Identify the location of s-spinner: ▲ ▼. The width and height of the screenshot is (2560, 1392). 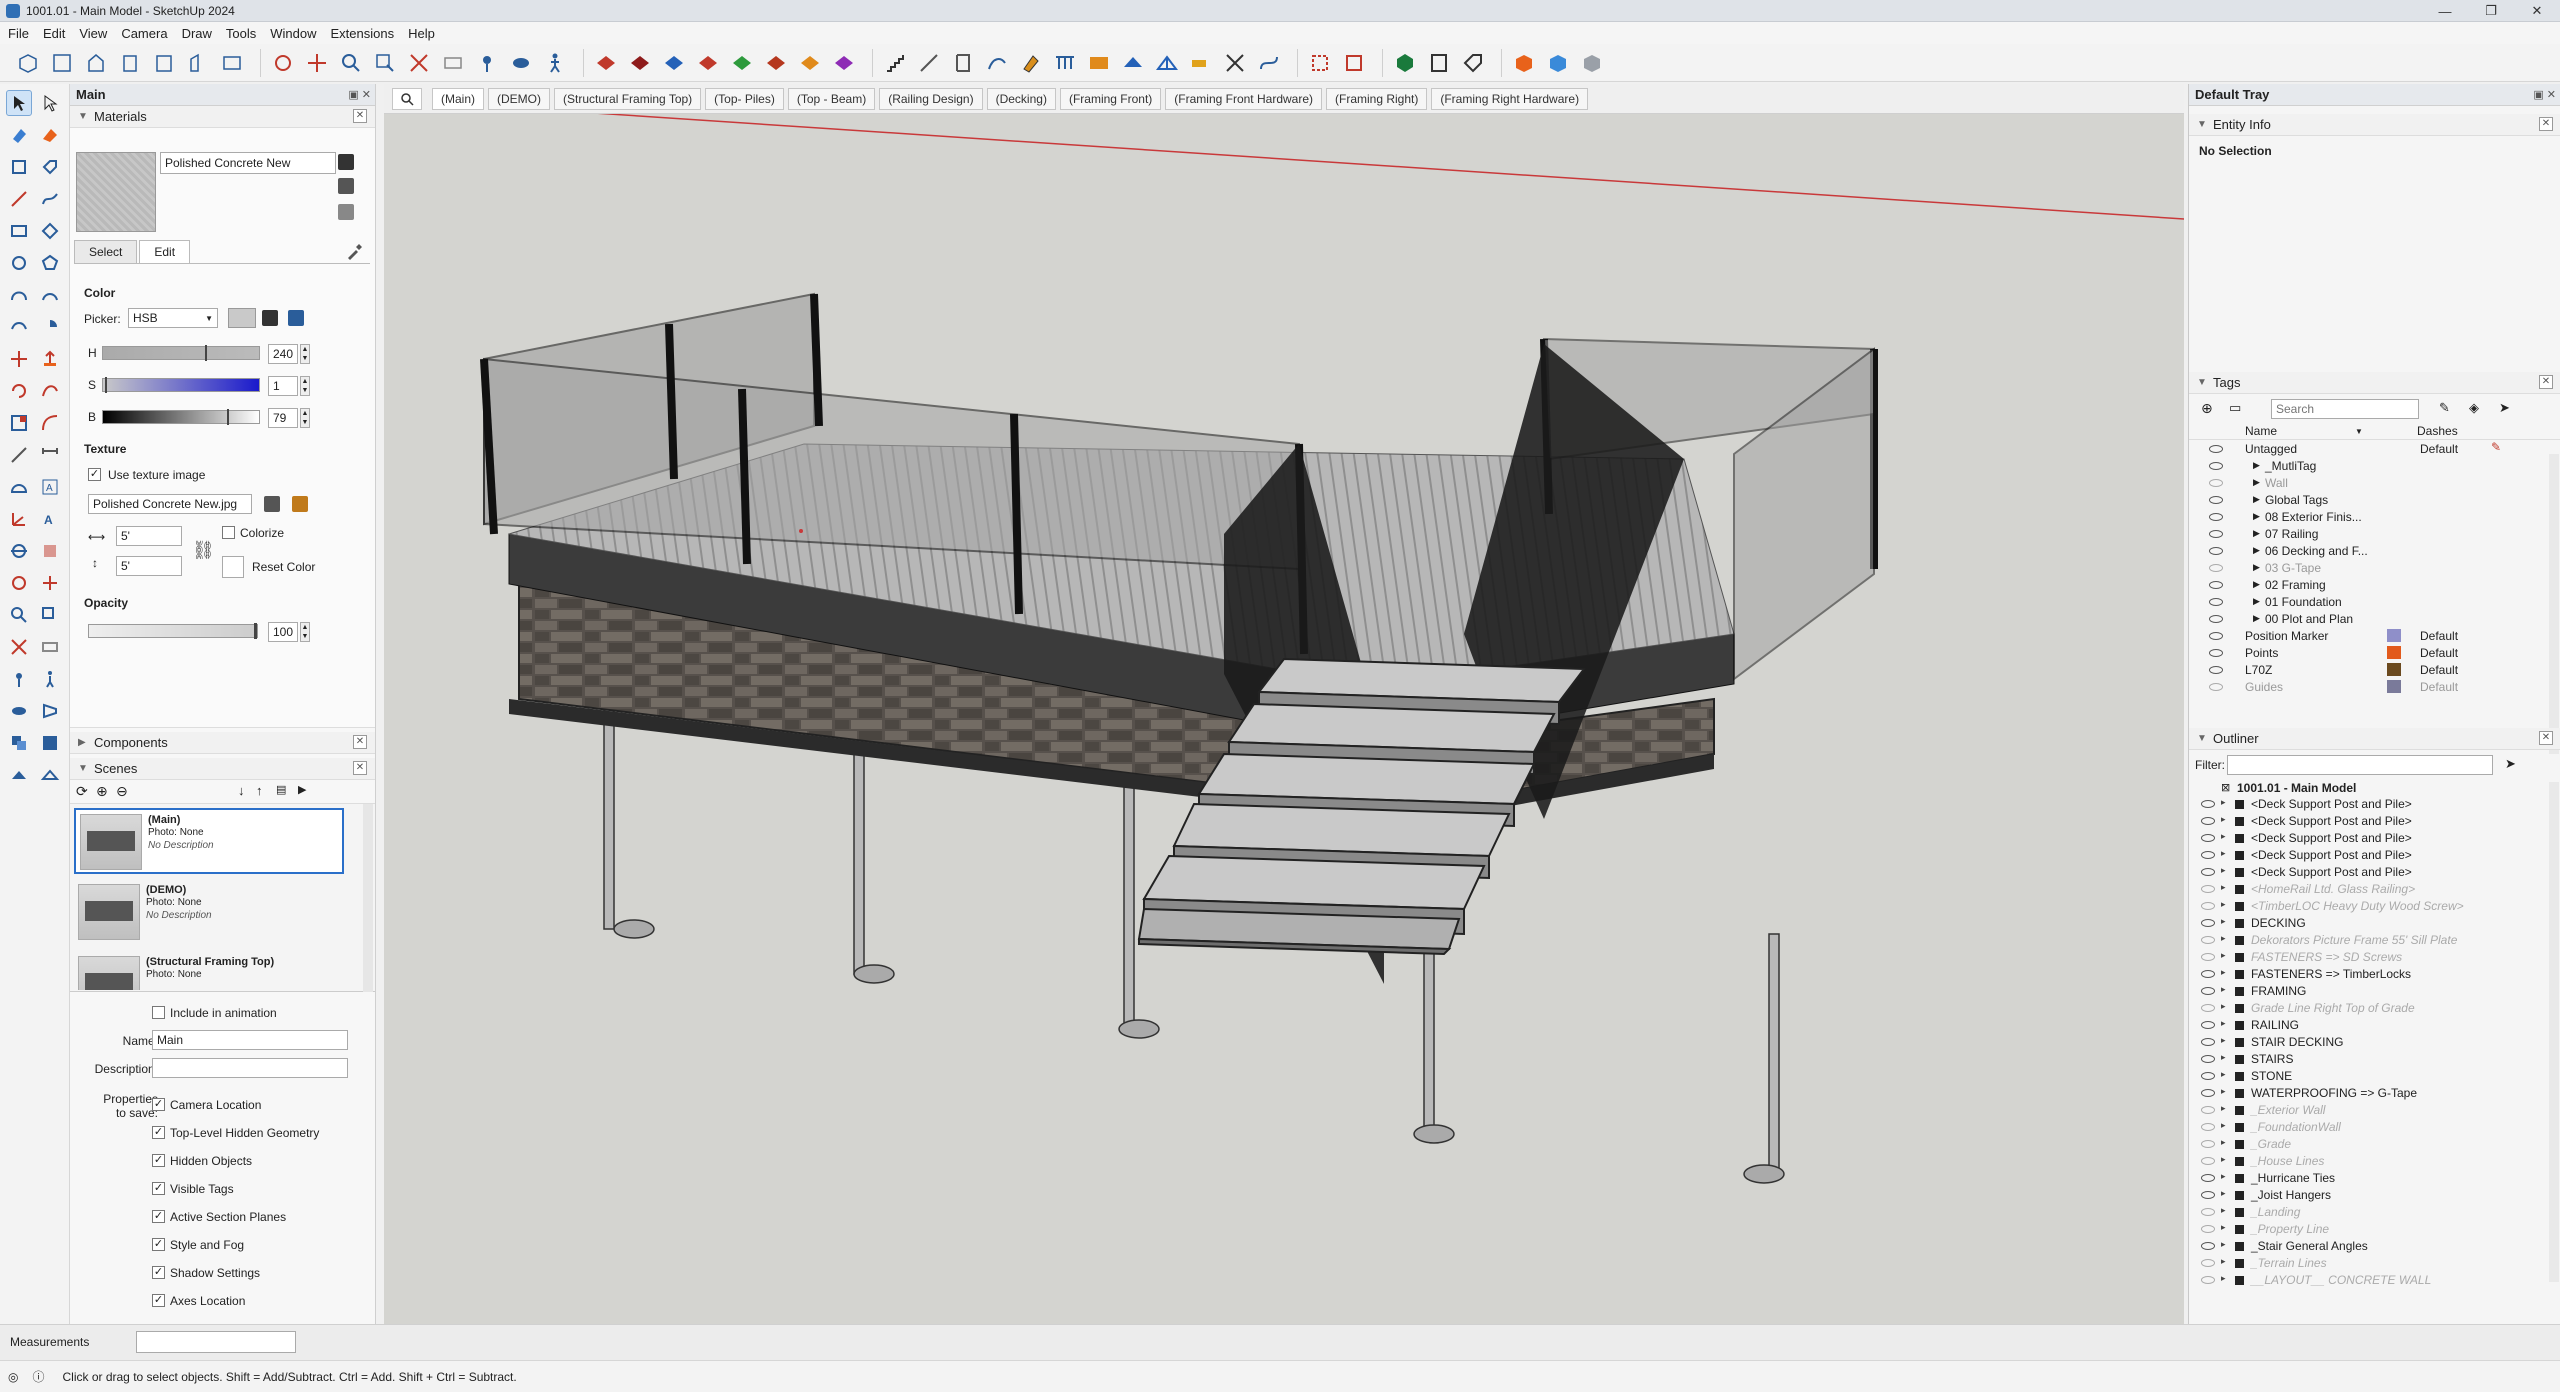
(305, 386).